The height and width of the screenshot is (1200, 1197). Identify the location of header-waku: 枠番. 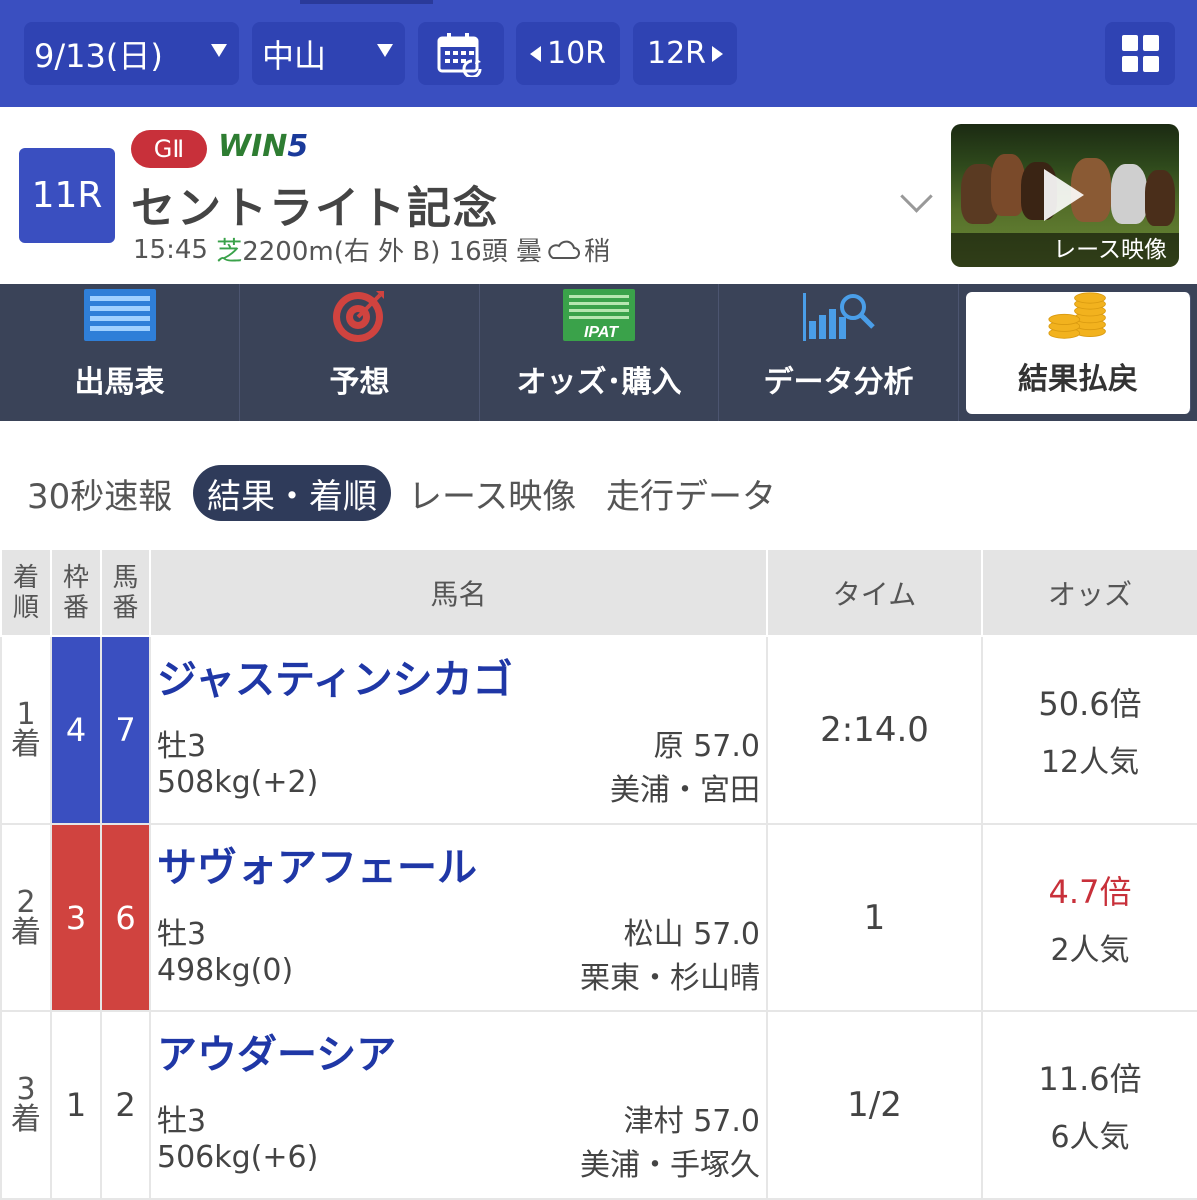
(76, 592).